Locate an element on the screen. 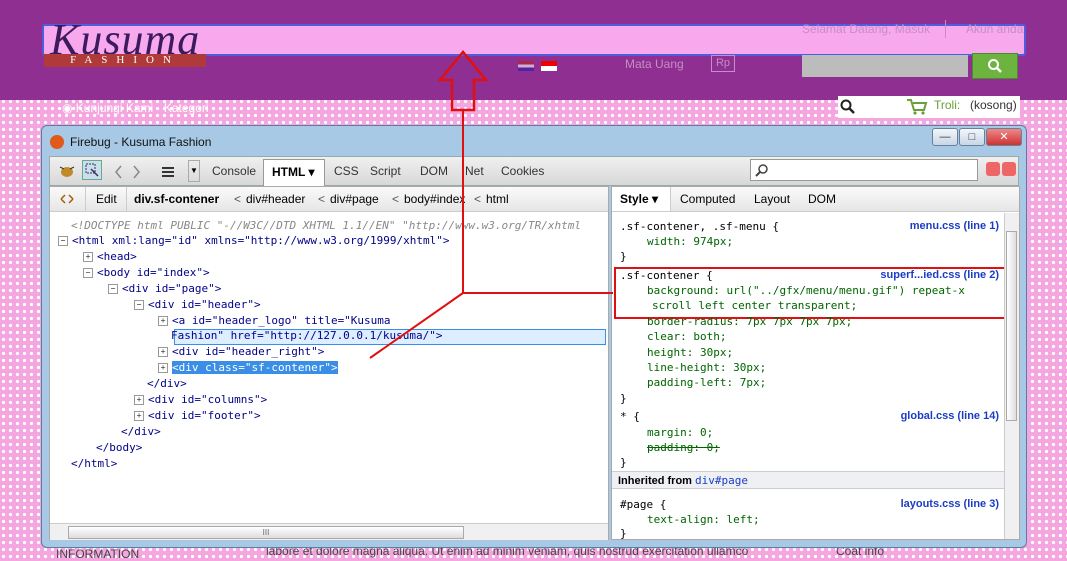 This screenshot has width=1067, height=561. inspect-element-icon is located at coordinates (67, 199).